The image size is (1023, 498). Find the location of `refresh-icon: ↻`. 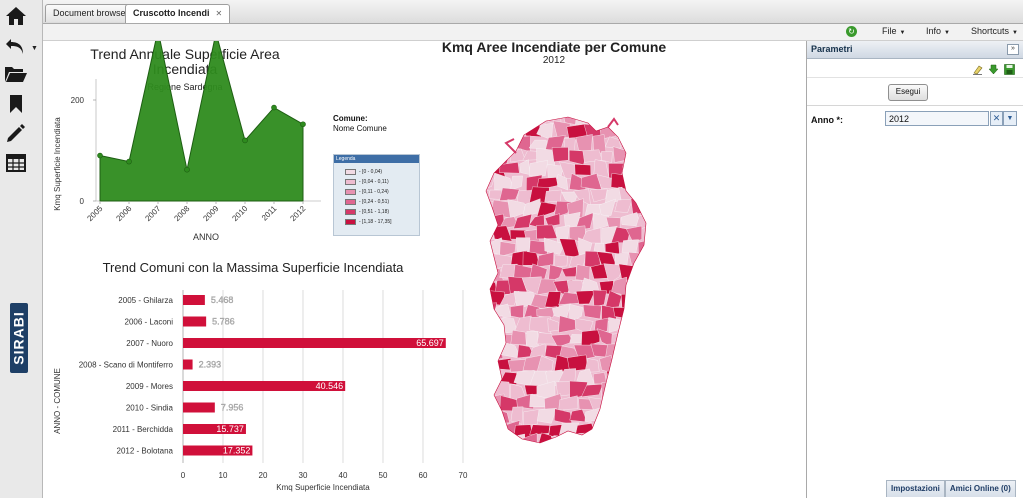

refresh-icon: ↻ is located at coordinates (851, 31).